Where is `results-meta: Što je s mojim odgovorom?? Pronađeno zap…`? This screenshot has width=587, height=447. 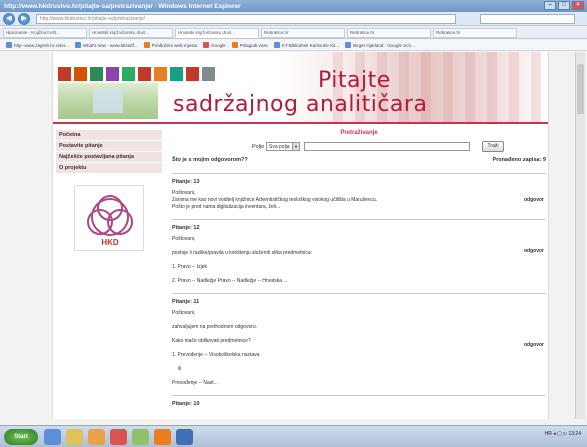 results-meta: Što je s mojim odgovorom?? Pronađeno zap… is located at coordinates (359, 162).